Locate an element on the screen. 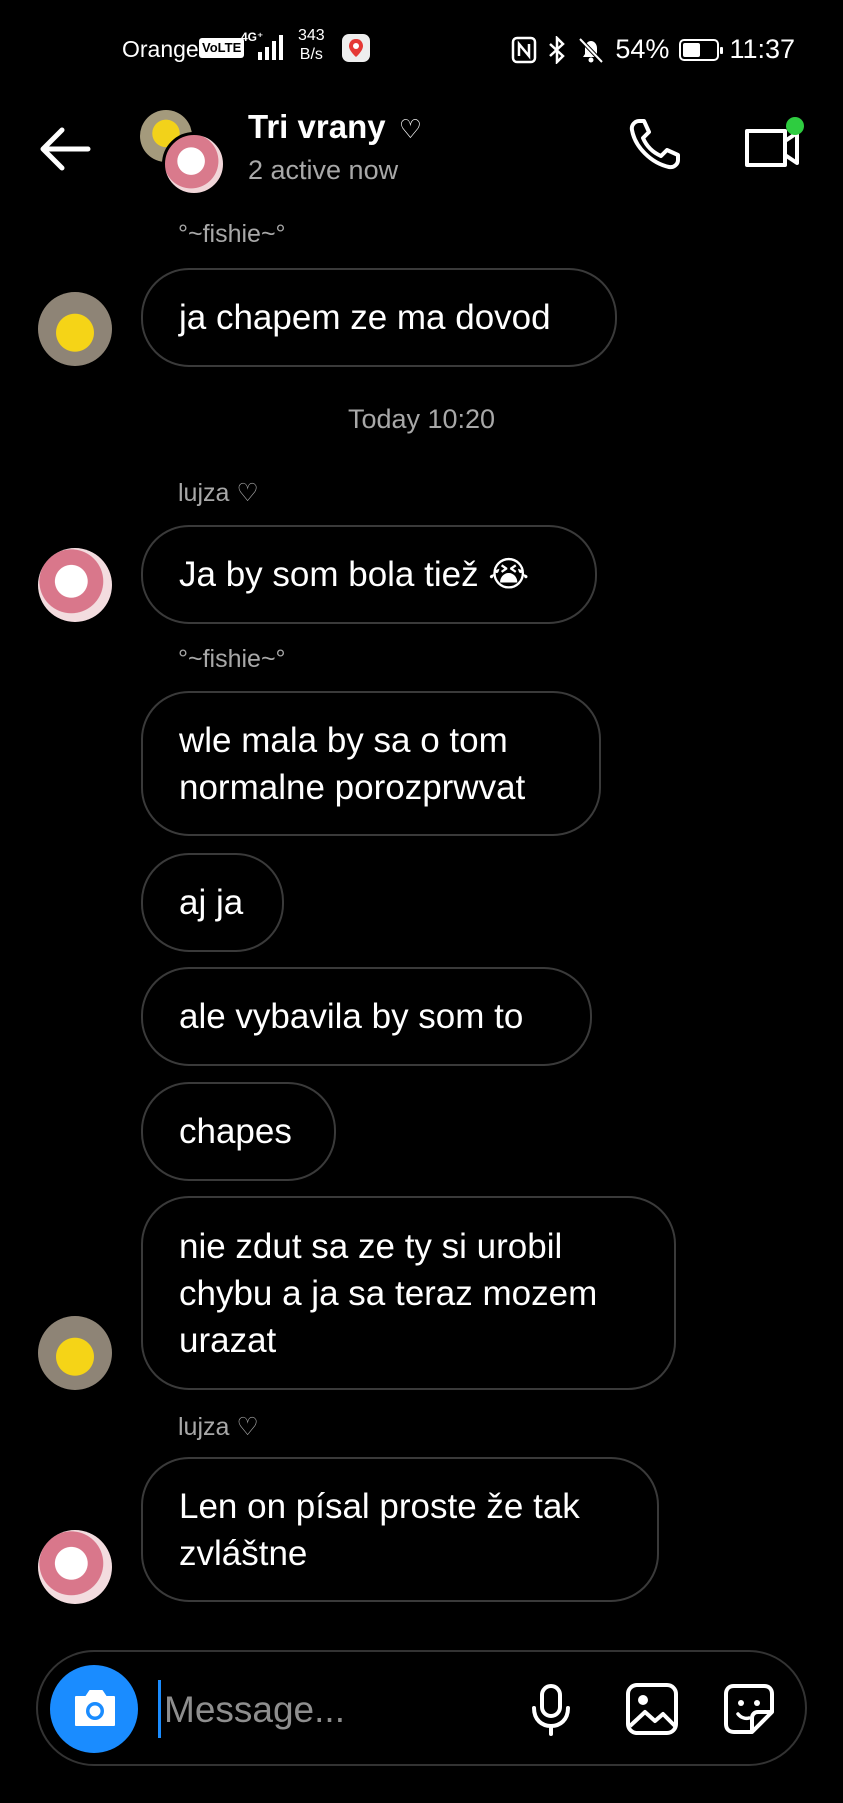  speed-value: 343 is located at coordinates (311, 35).